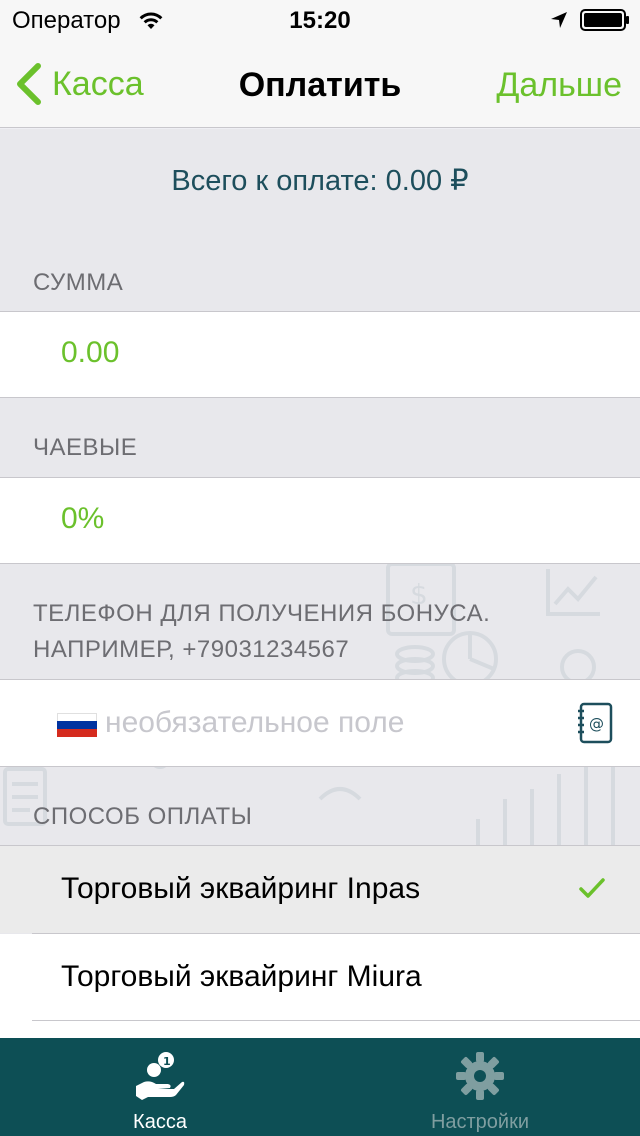 This screenshot has height=1136, width=640. Describe the element at coordinates (592, 888) in the screenshot. I see `checkmark-icon` at that location.